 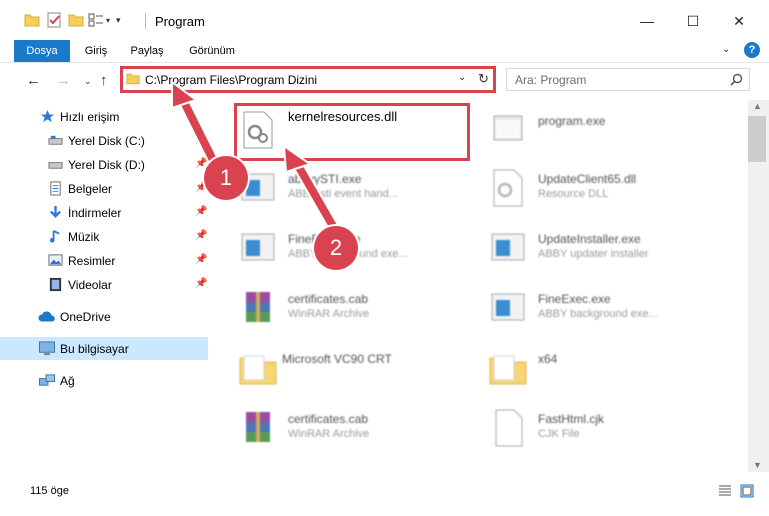 What do you see at coordinates (226, 178) in the screenshot?
I see `step-marker-1: 1` at bounding box center [226, 178].